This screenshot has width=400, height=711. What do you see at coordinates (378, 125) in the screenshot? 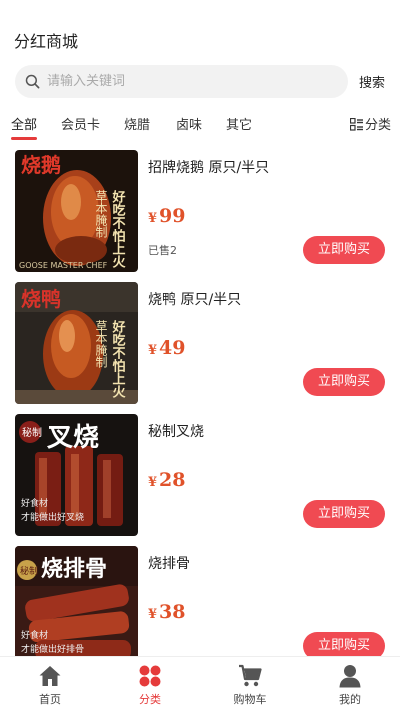
I see `category-toggle-label: 分类` at bounding box center [378, 125].